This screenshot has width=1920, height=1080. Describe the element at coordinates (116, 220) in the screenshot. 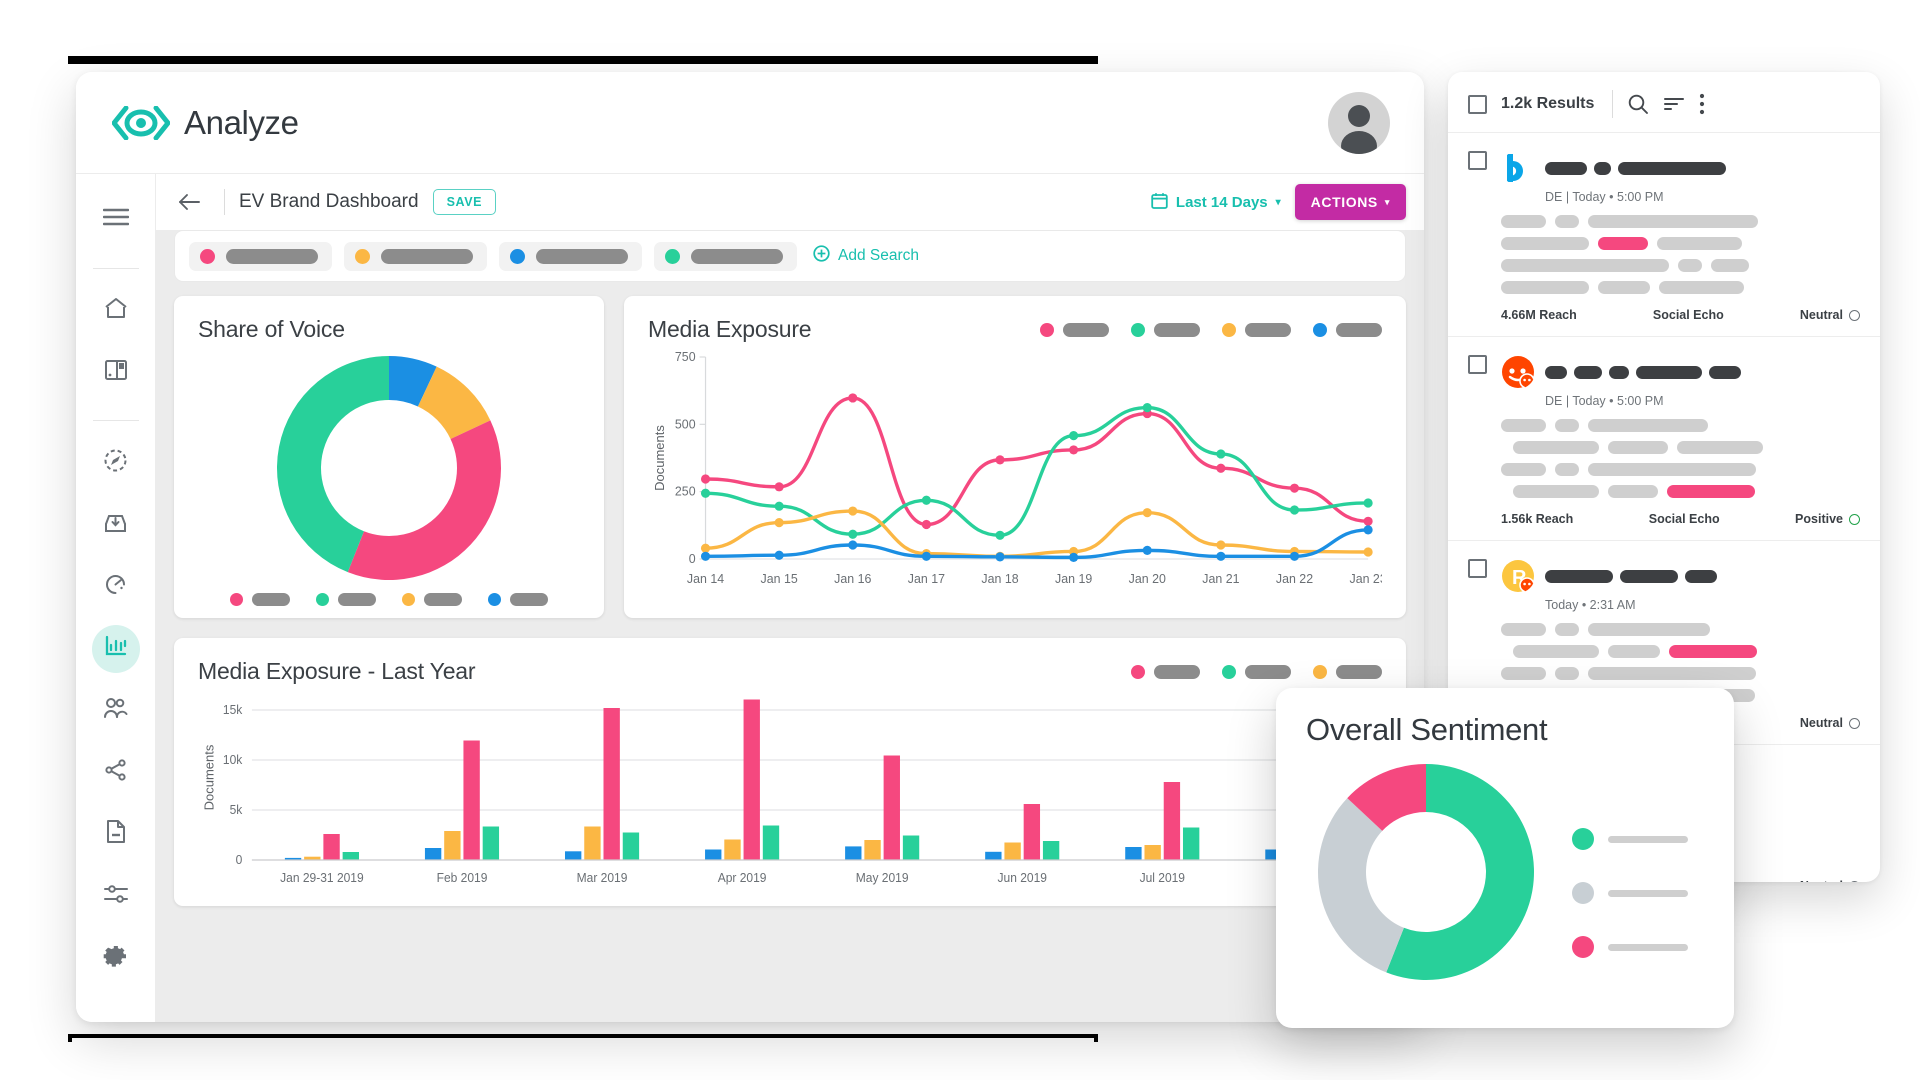

I see `sidebar-item-menu` at that location.